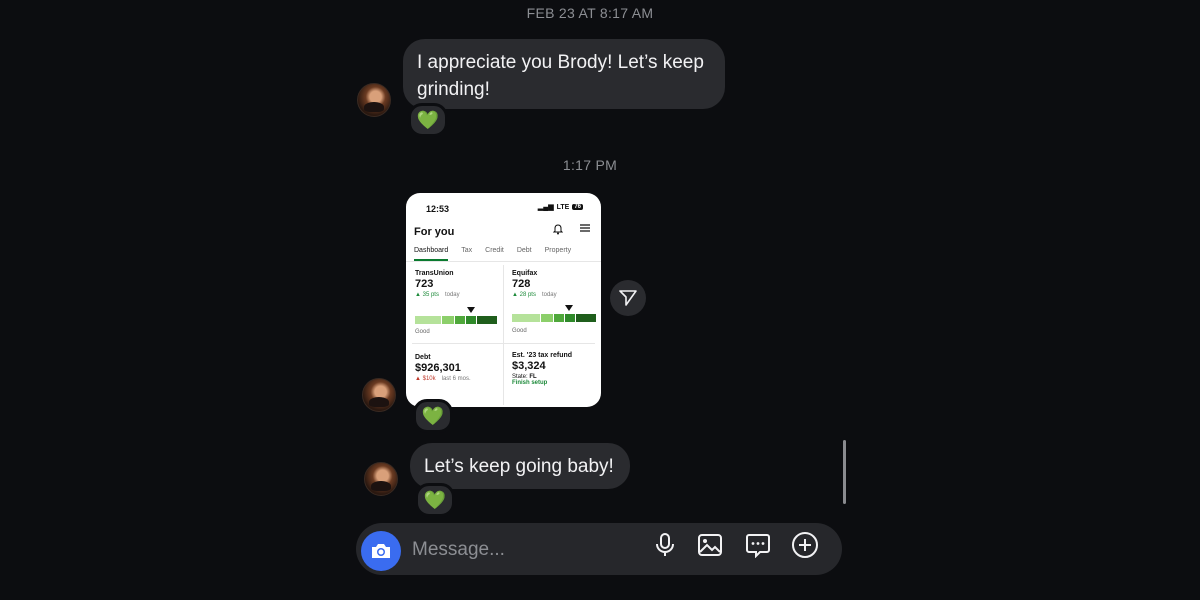 Image resolution: width=1200 pixels, height=600 pixels. I want to click on debt-amount: $926,301, so click(438, 368).